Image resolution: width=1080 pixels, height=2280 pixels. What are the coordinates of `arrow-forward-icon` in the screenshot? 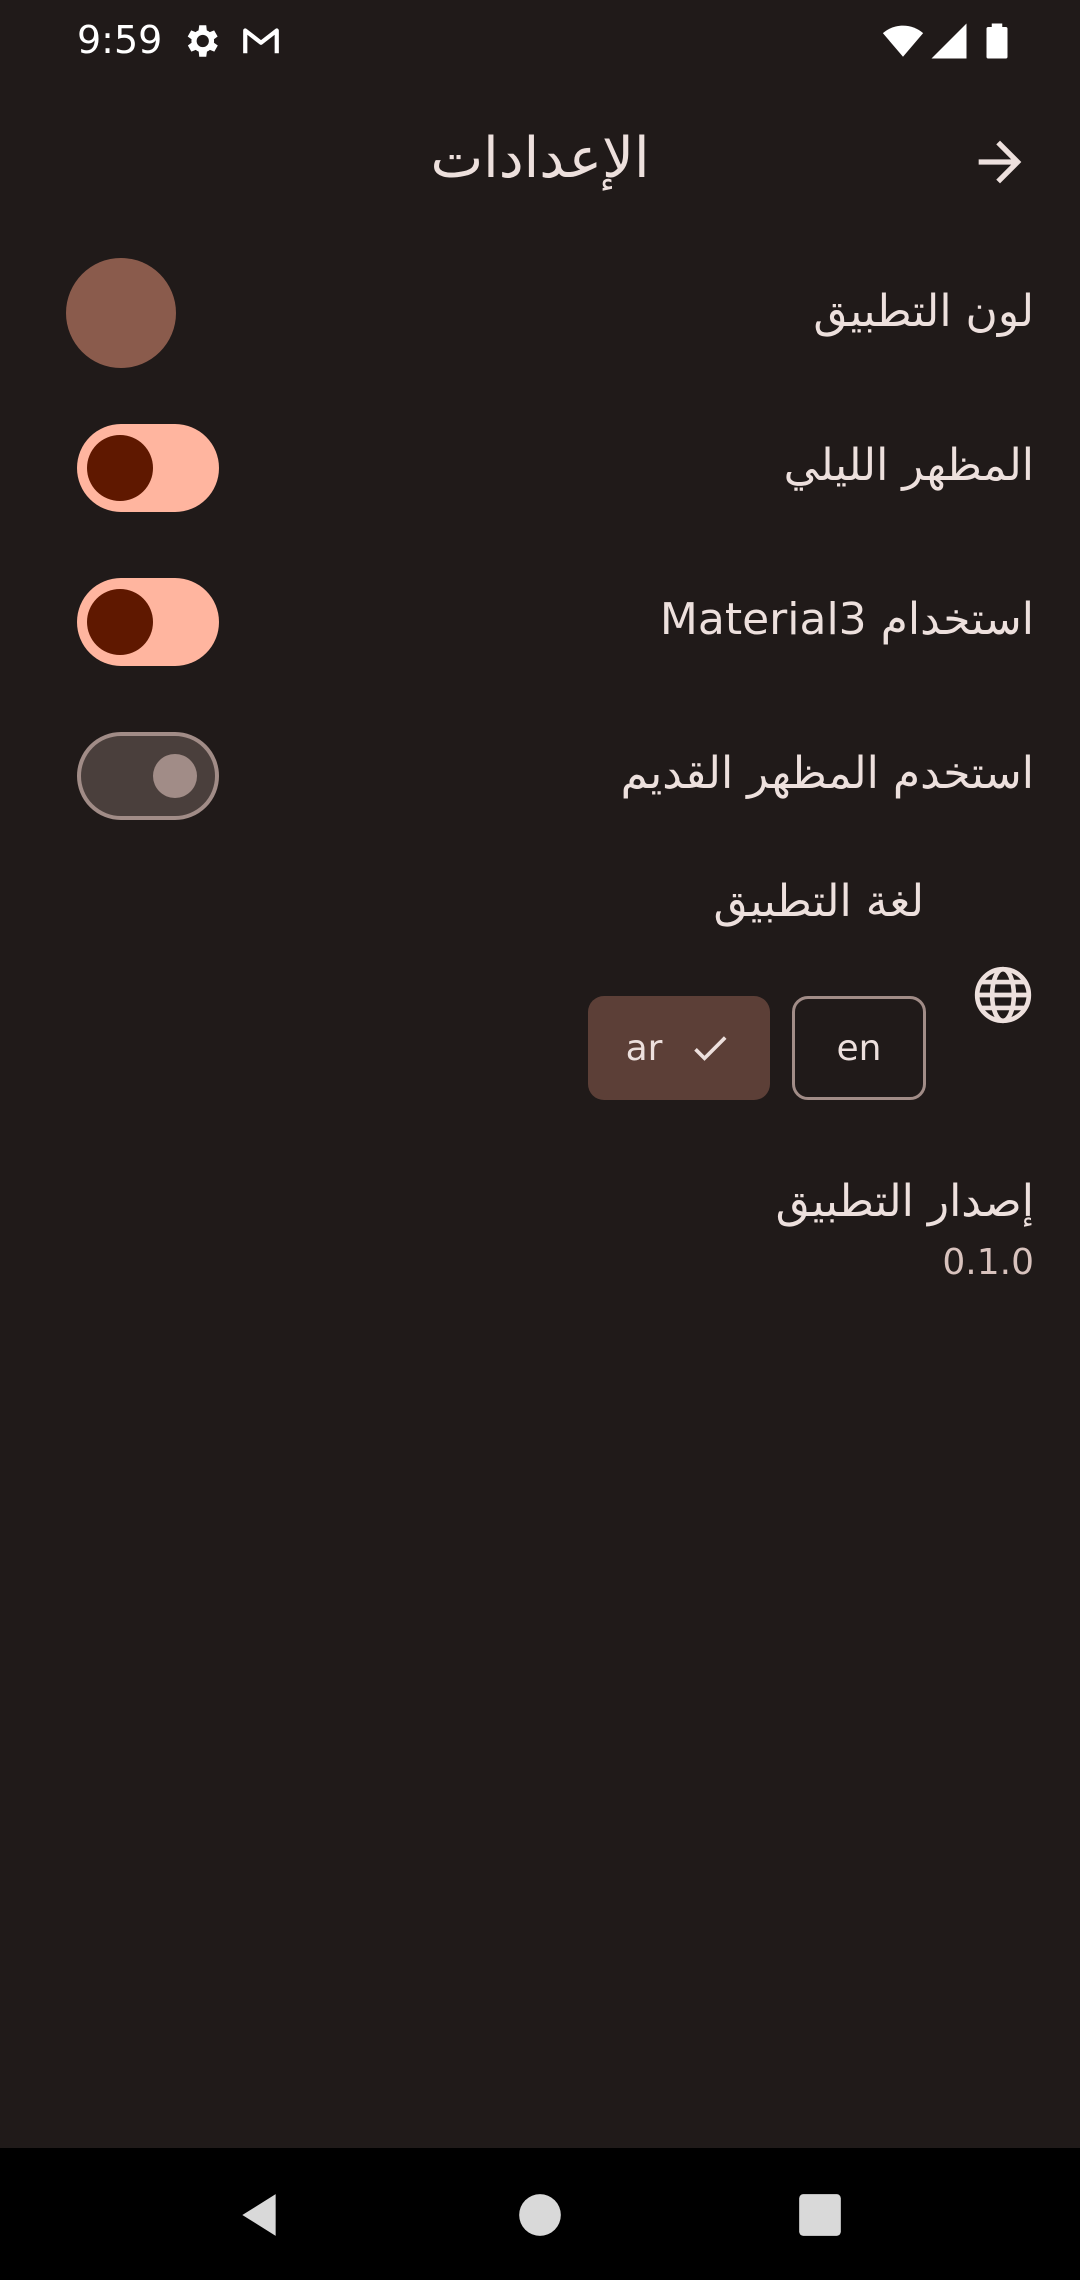 It's located at (1000, 162).